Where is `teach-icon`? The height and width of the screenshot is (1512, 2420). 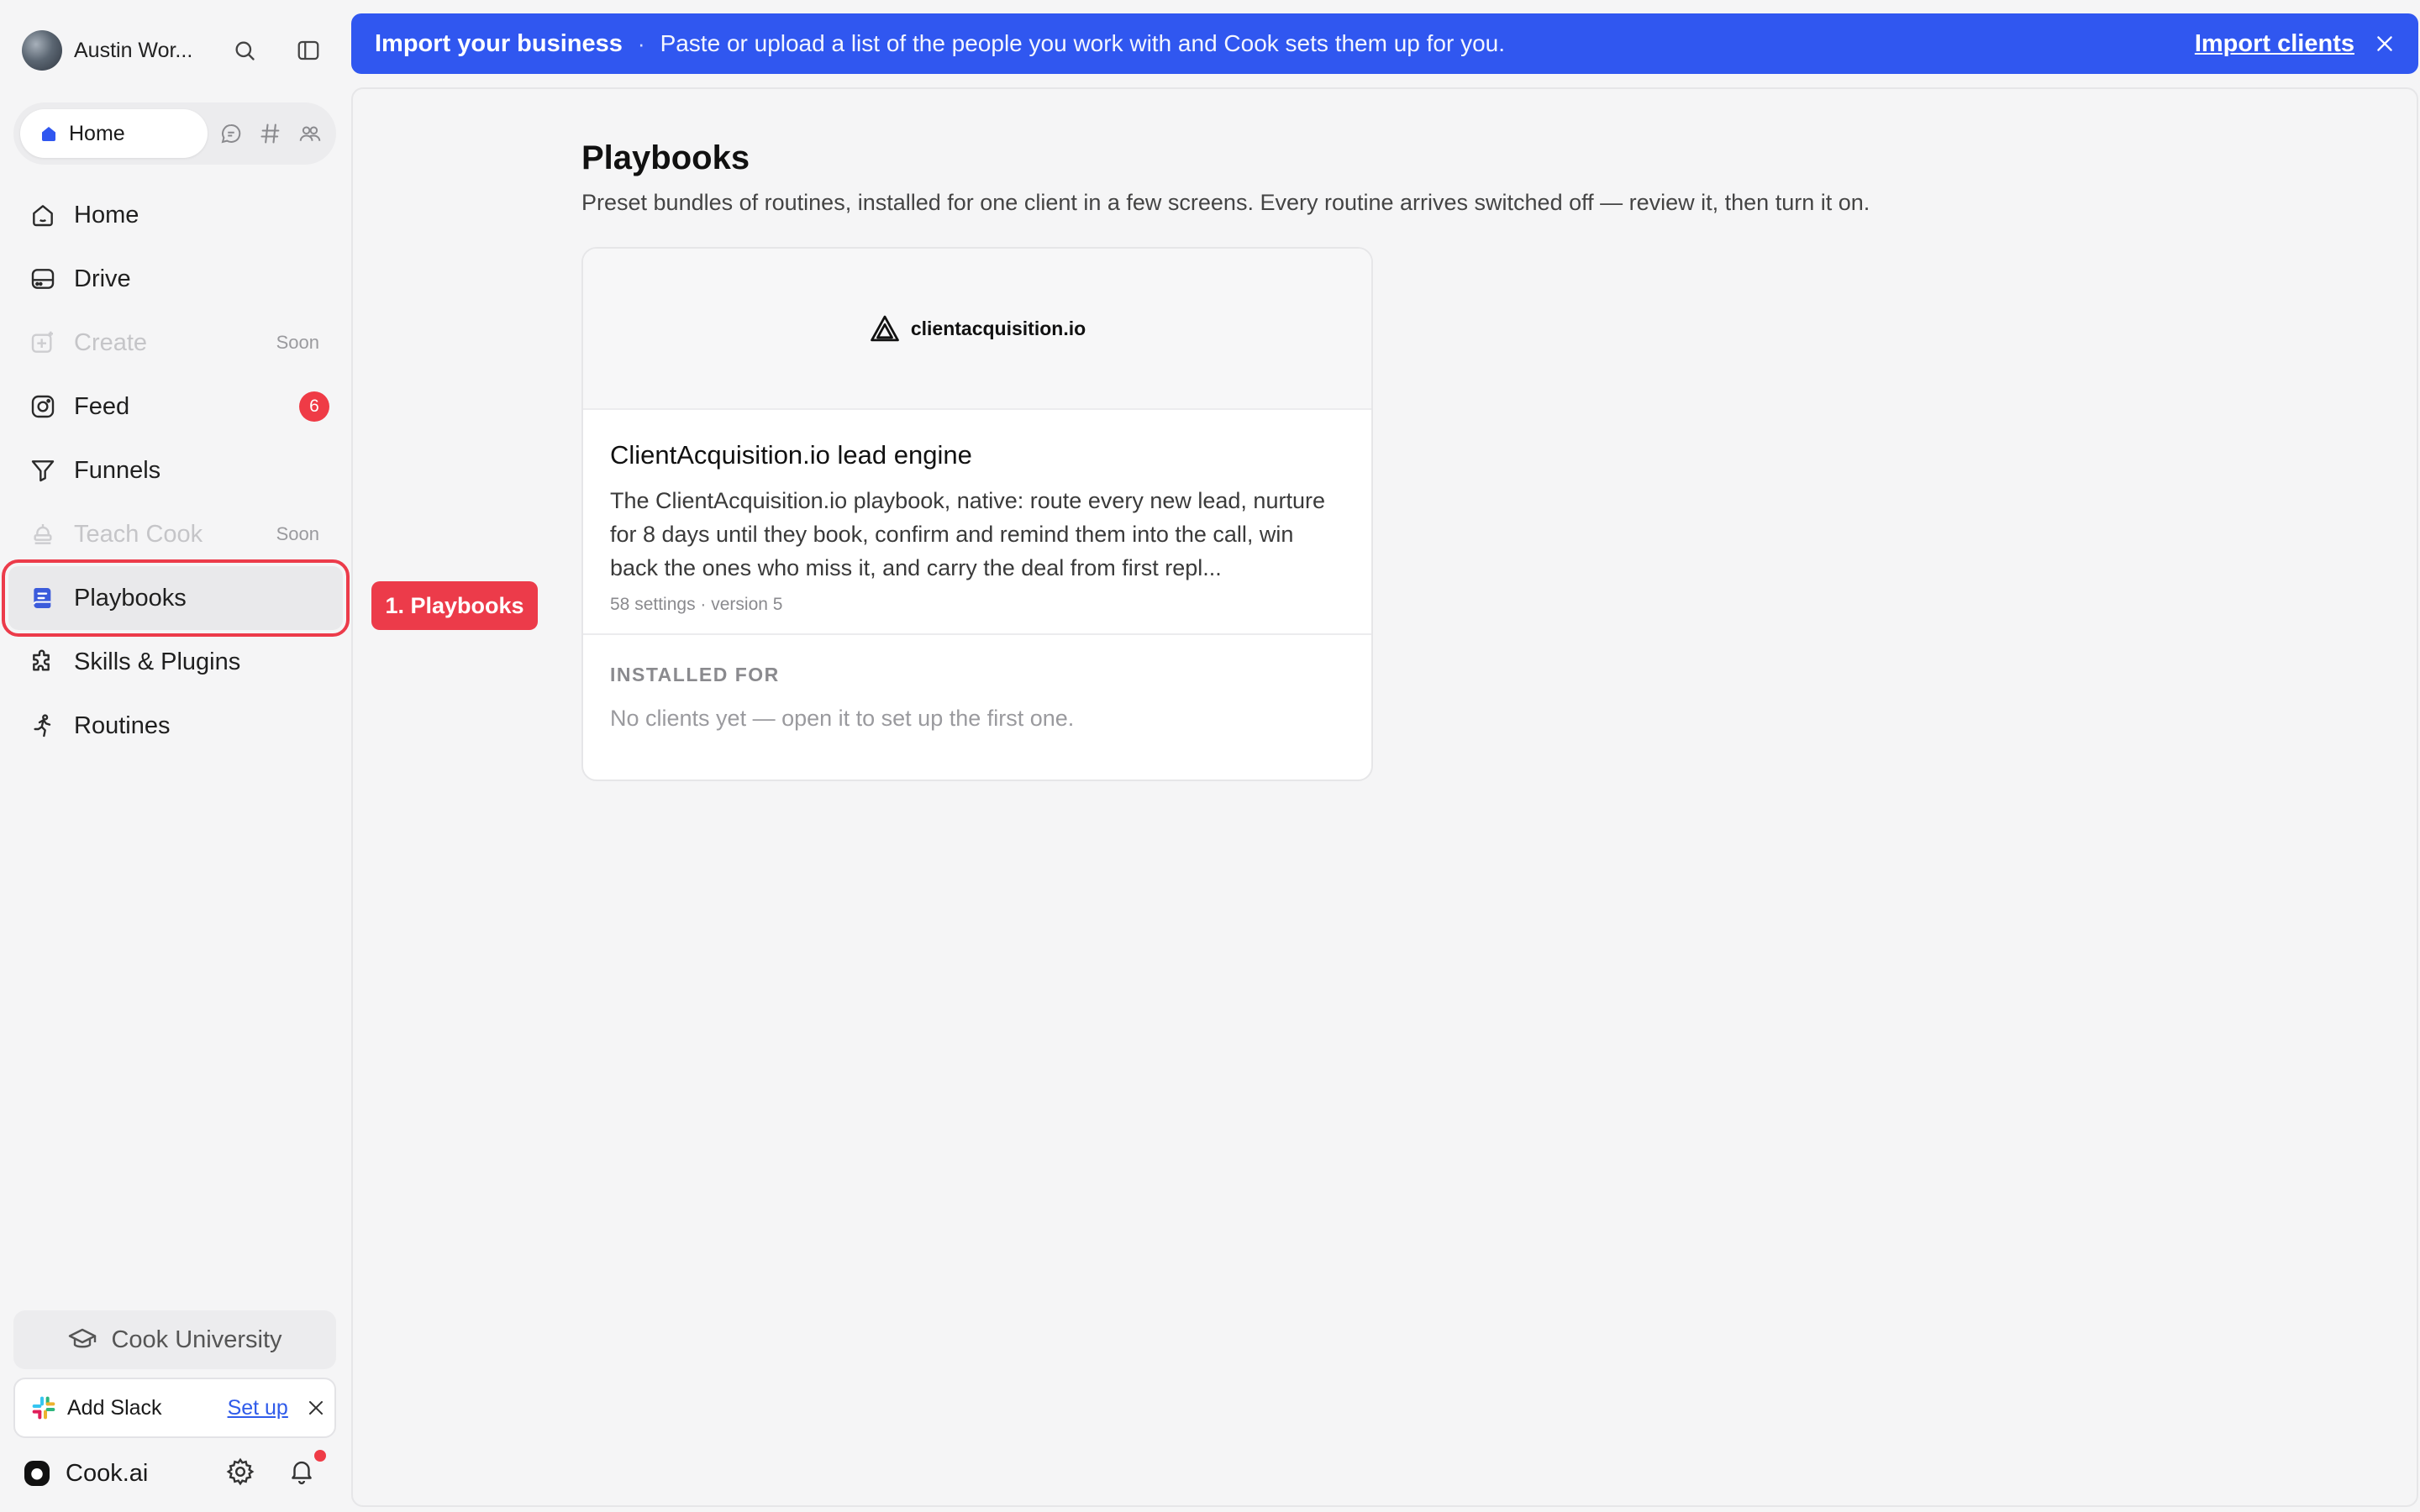
teach-icon is located at coordinates (43, 534).